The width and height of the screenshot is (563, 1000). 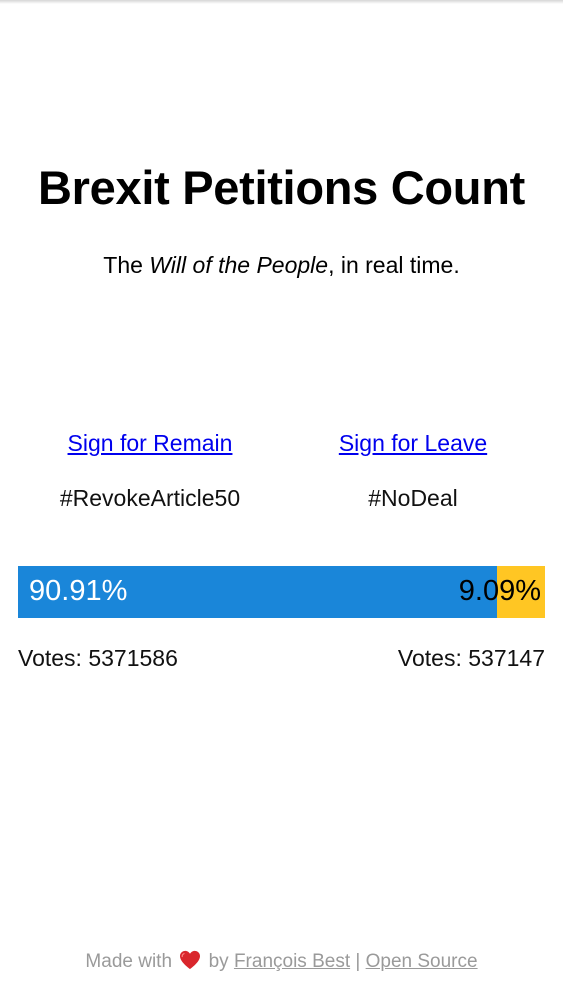 I want to click on leave-percentage: 9.09%, so click(x=499, y=591).